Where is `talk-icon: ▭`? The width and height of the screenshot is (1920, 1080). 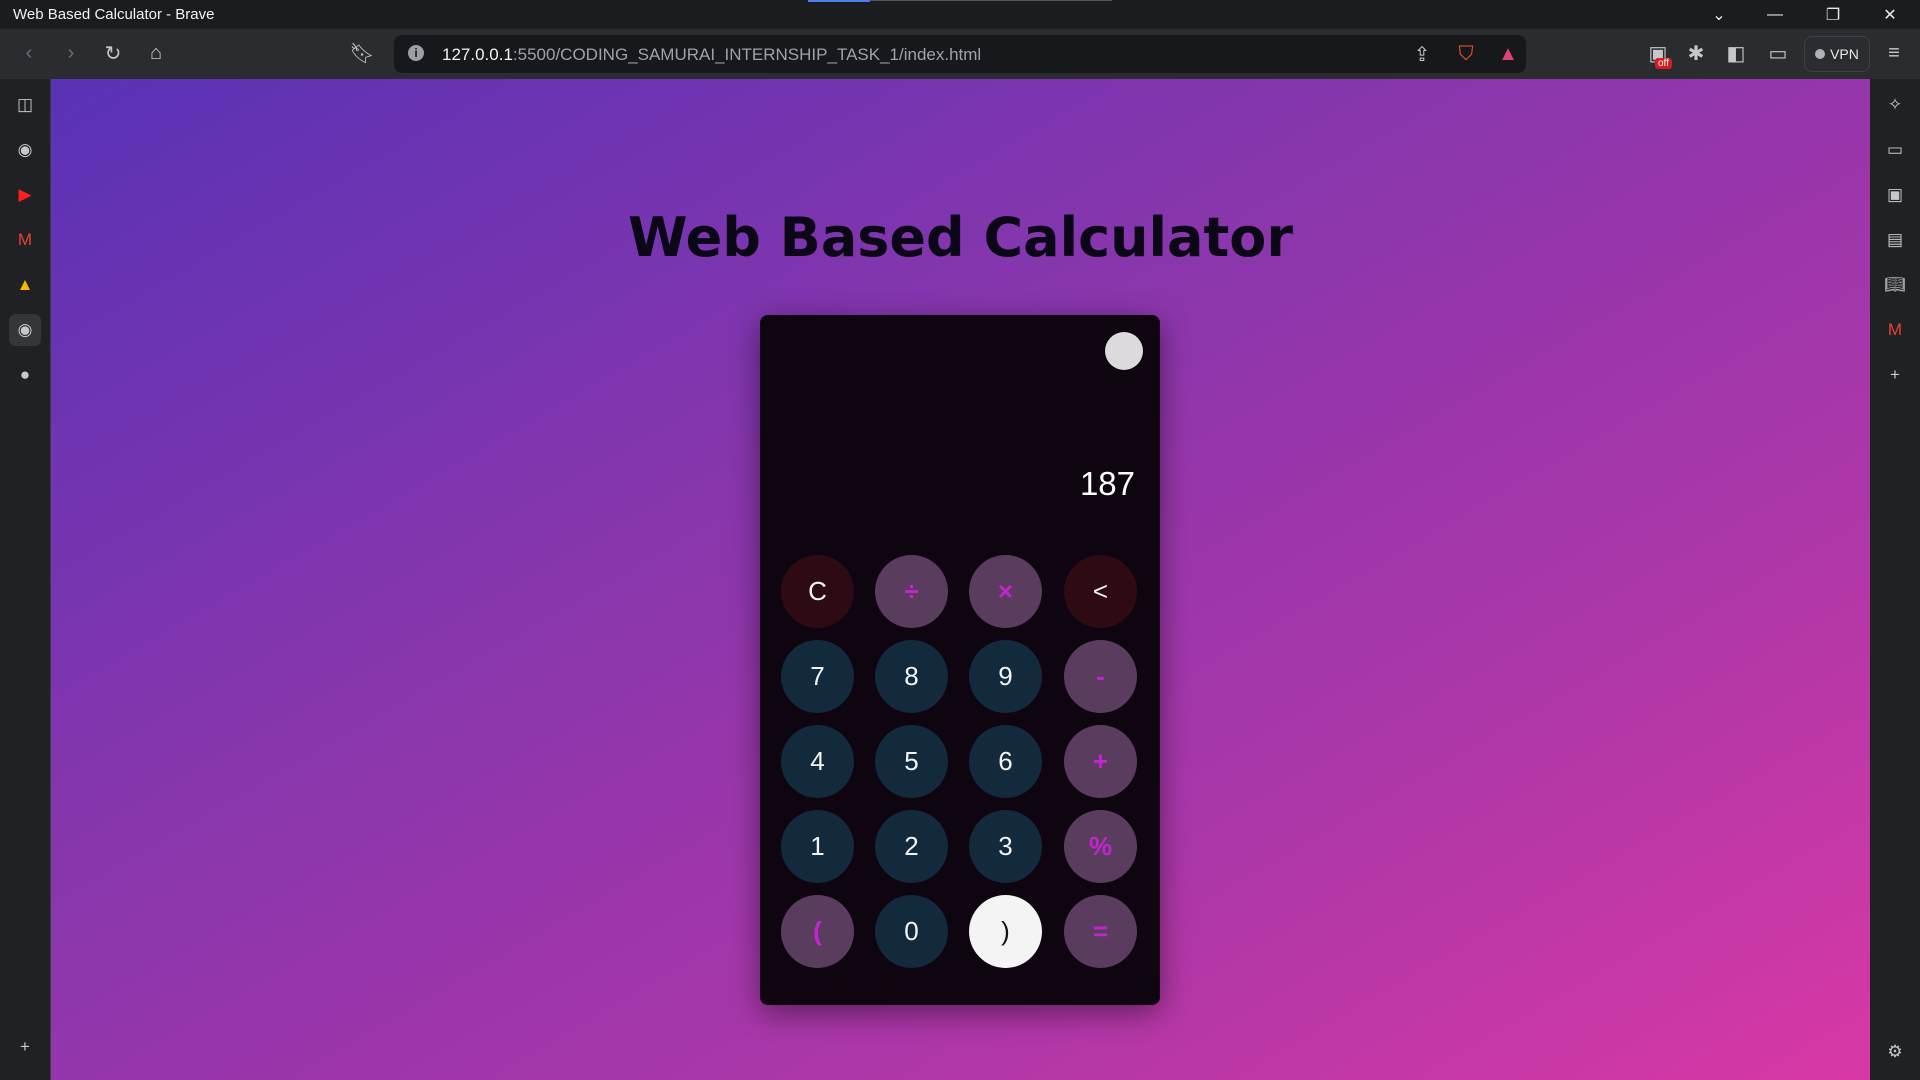
talk-icon: ▭ is located at coordinates (1895, 150).